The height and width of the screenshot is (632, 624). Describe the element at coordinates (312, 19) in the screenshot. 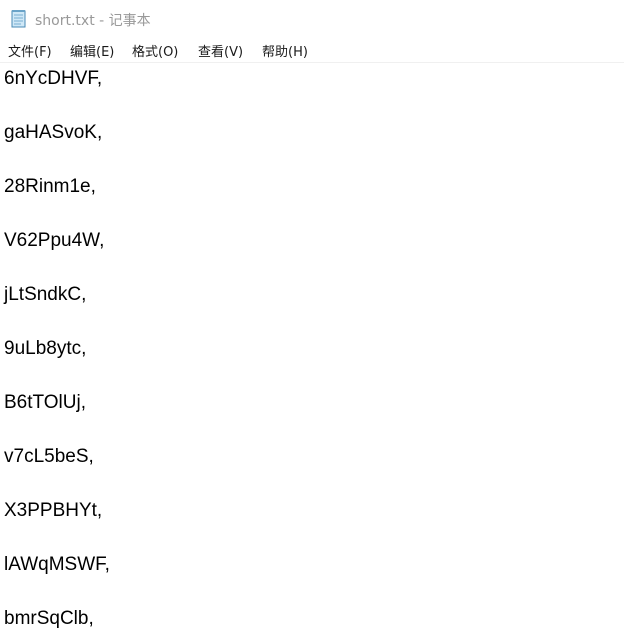

I see `title-bar: short.txt - 记事本` at that location.